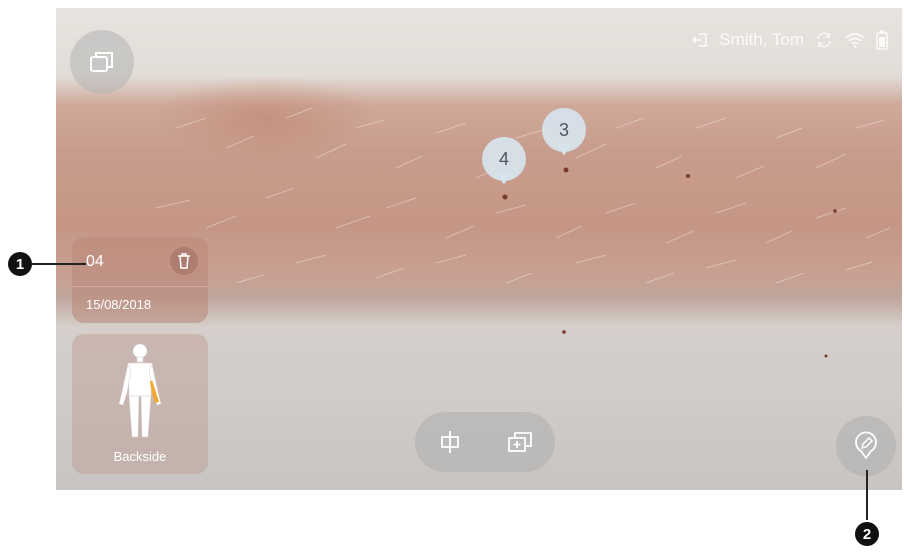 This screenshot has height=552, width=904. Describe the element at coordinates (824, 40) in the screenshot. I see `sync-icon` at that location.